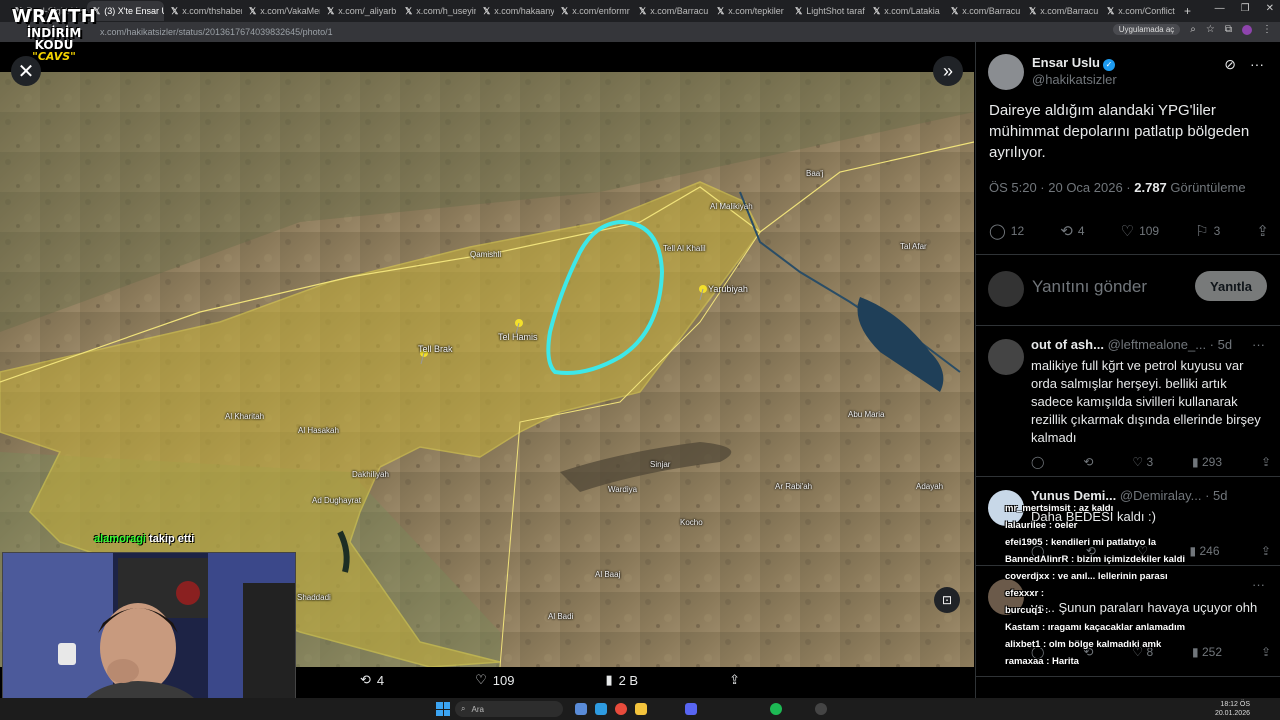  Describe the element at coordinates (1270, 8) in the screenshot. I see `close-window-icon: ✕` at that location.